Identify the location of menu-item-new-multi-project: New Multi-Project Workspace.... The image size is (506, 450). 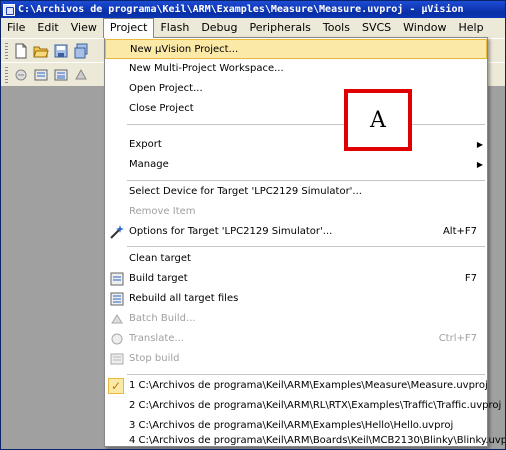
(296, 69).